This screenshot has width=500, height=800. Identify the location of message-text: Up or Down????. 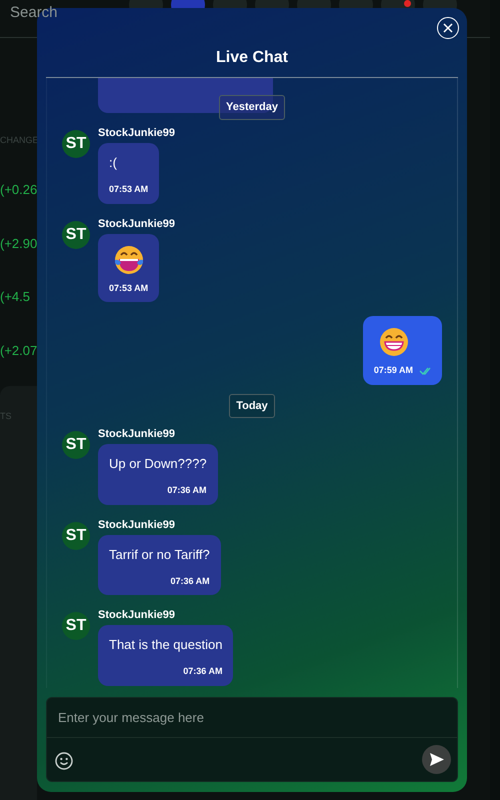
(158, 464).